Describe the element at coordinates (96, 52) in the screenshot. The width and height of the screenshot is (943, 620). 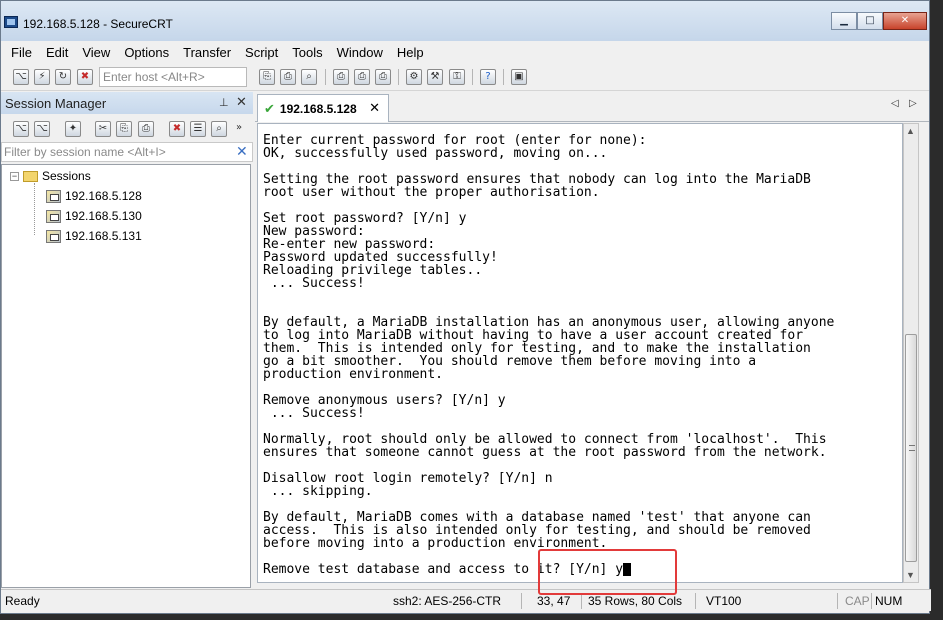
I see `menu-view: View` at that location.